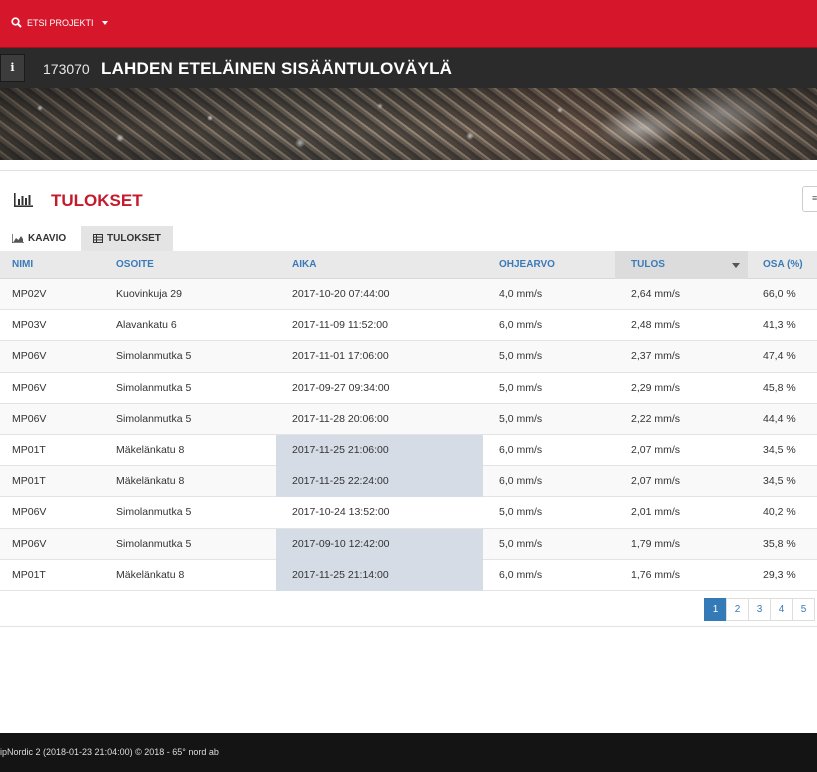 This screenshot has width=817, height=772. I want to click on cell-ohjearvo: 4,0 mm/s, so click(521, 294).